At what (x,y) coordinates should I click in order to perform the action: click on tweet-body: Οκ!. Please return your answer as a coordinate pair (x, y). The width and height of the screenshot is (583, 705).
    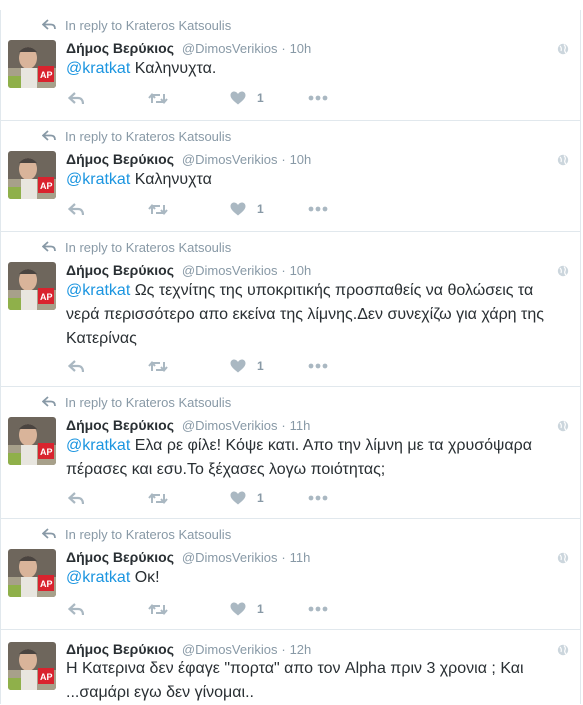
    Looking at the image, I should click on (145, 577).